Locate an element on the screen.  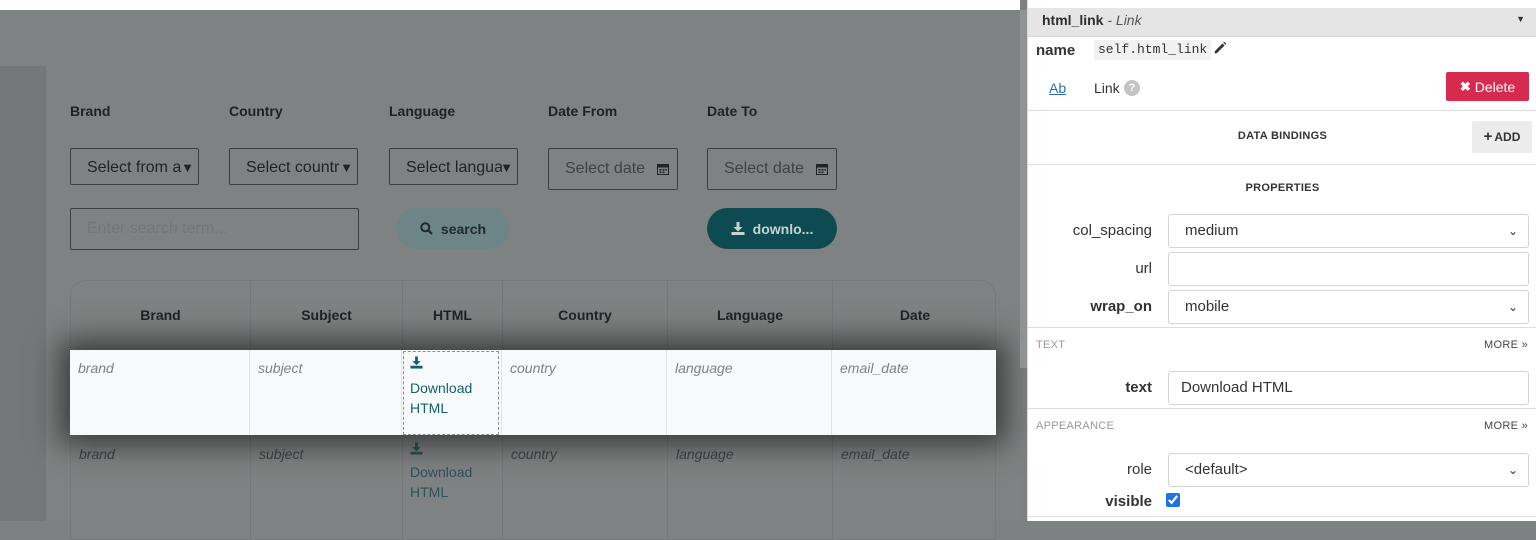
wrap-on-select: mobile ⌄ is located at coordinates (1348, 307).